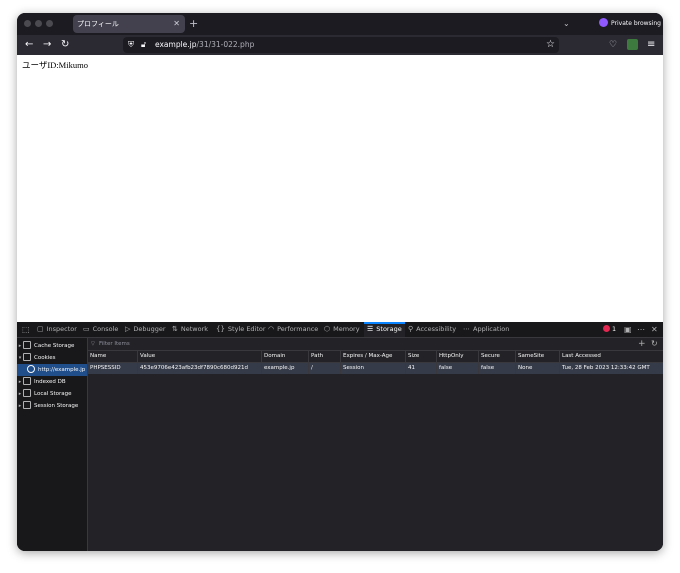  Describe the element at coordinates (199, 356) in the screenshot. I see `column-header-value: Value` at that location.